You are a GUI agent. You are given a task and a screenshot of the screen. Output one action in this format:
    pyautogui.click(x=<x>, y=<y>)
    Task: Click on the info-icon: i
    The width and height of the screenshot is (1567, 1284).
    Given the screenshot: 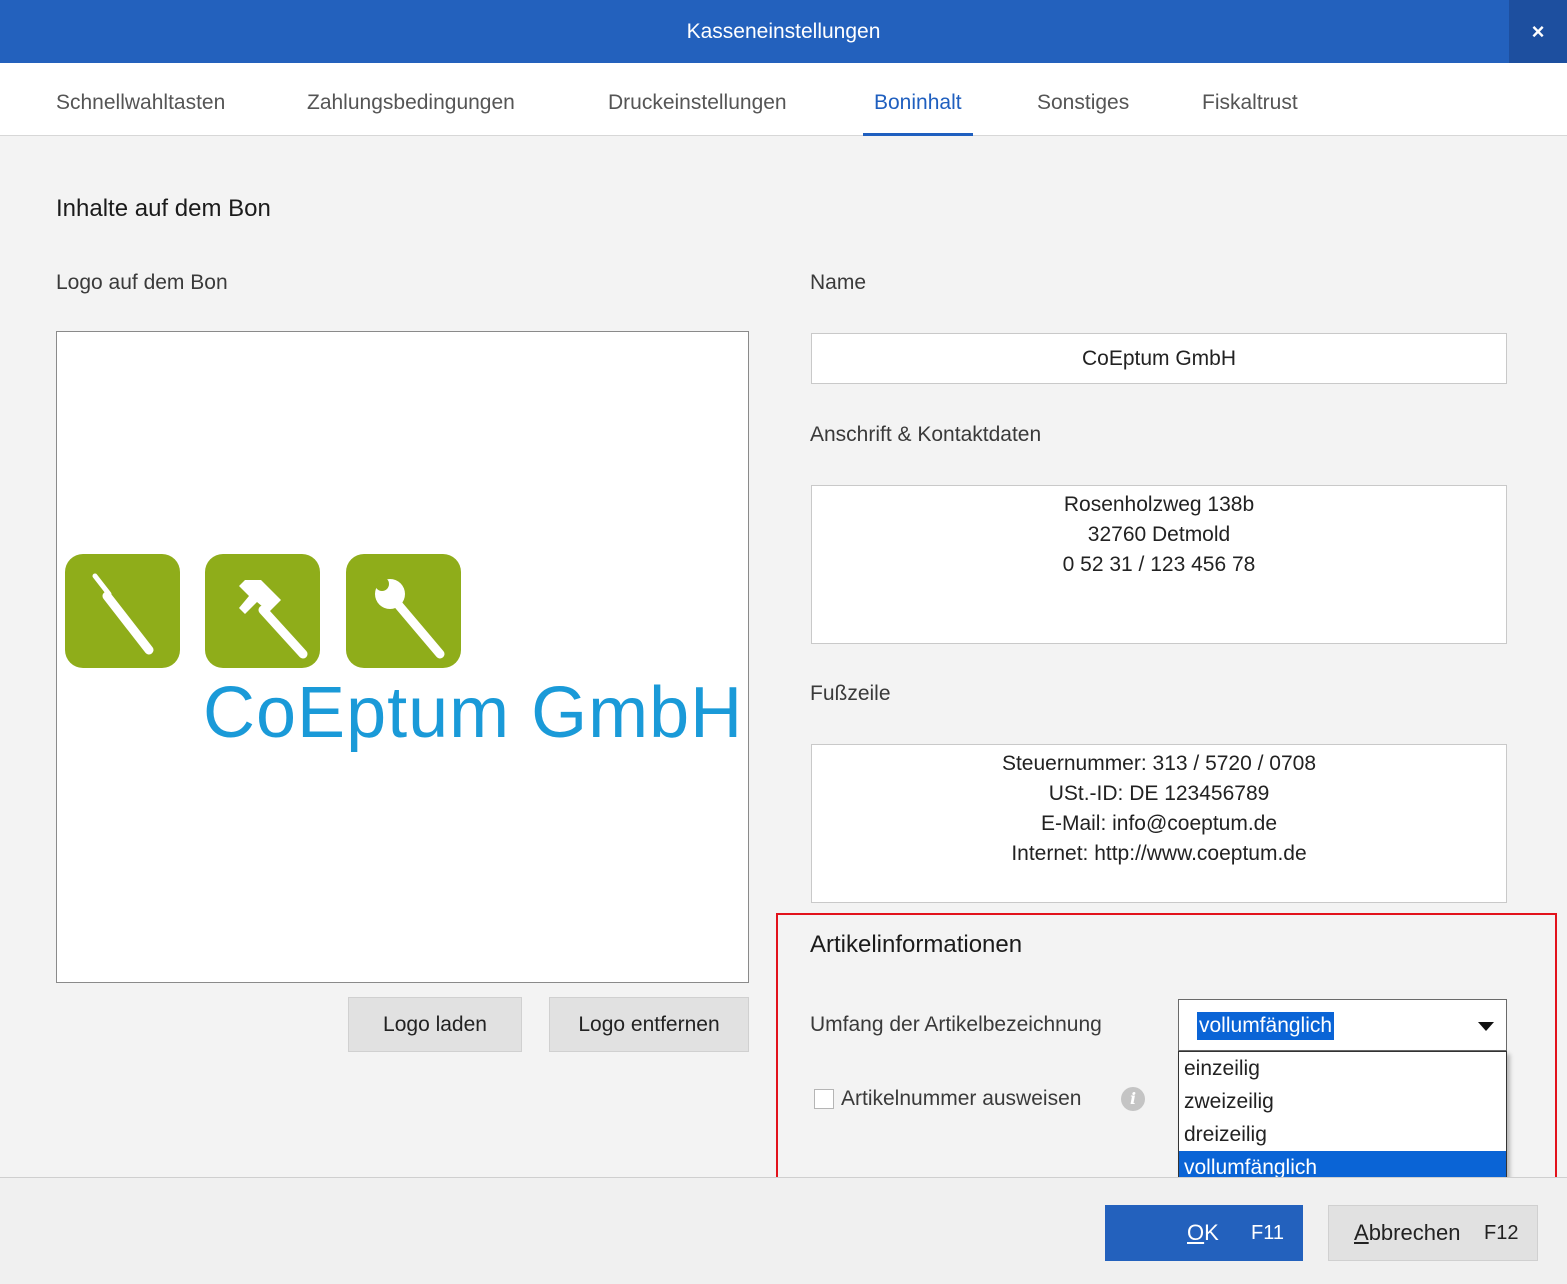 What is the action you would take?
    pyautogui.click(x=1133, y=1099)
    